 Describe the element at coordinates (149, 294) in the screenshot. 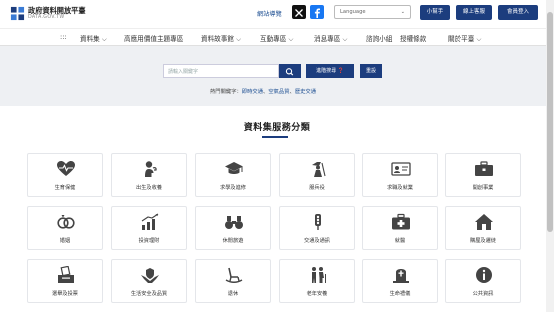

I see `category-label: 生活安全及品質` at that location.